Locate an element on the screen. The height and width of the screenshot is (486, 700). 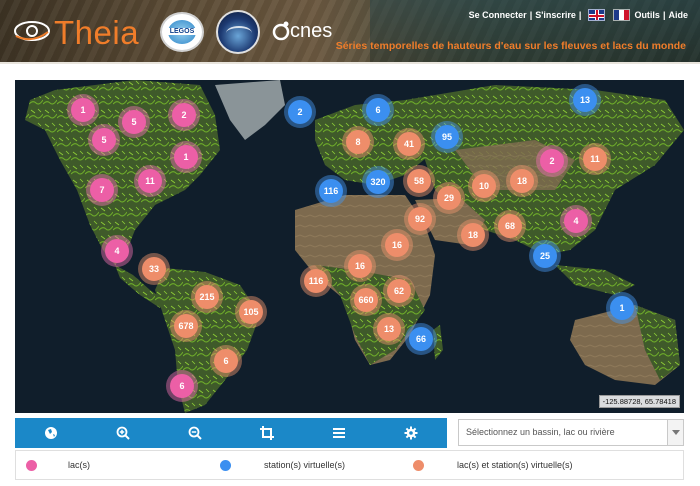
english-flag-icon is located at coordinates (597, 15).